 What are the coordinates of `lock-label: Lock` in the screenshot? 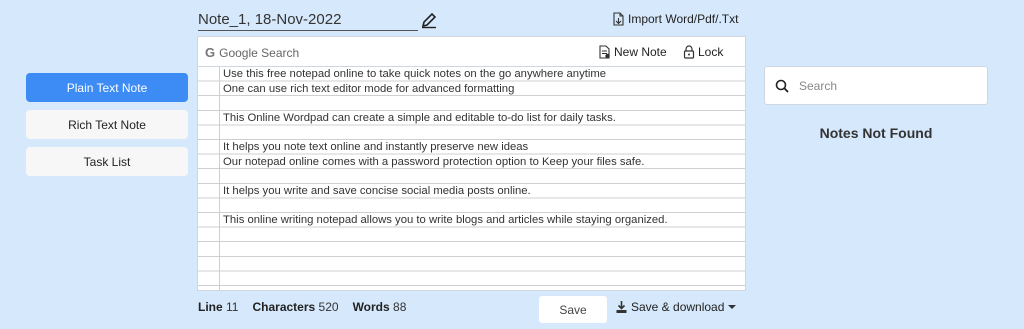 It's located at (711, 52).